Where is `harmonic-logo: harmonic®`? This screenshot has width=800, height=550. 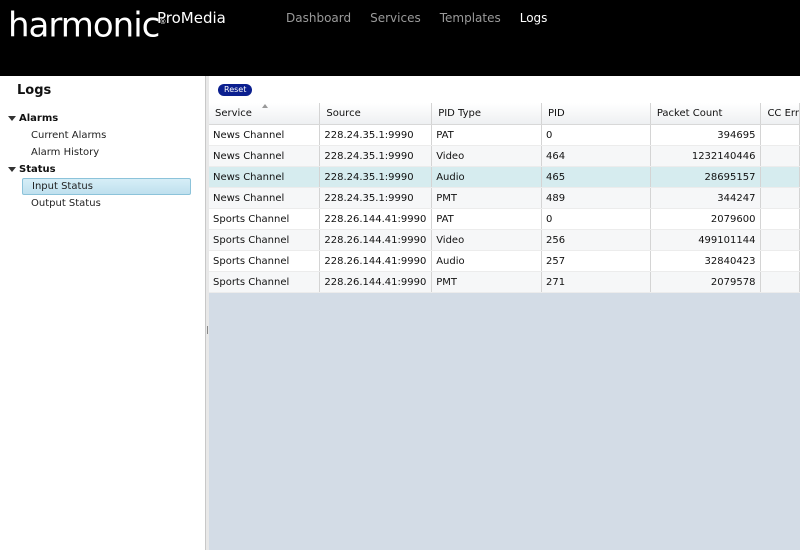 harmonic-logo: harmonic® is located at coordinates (87, 23).